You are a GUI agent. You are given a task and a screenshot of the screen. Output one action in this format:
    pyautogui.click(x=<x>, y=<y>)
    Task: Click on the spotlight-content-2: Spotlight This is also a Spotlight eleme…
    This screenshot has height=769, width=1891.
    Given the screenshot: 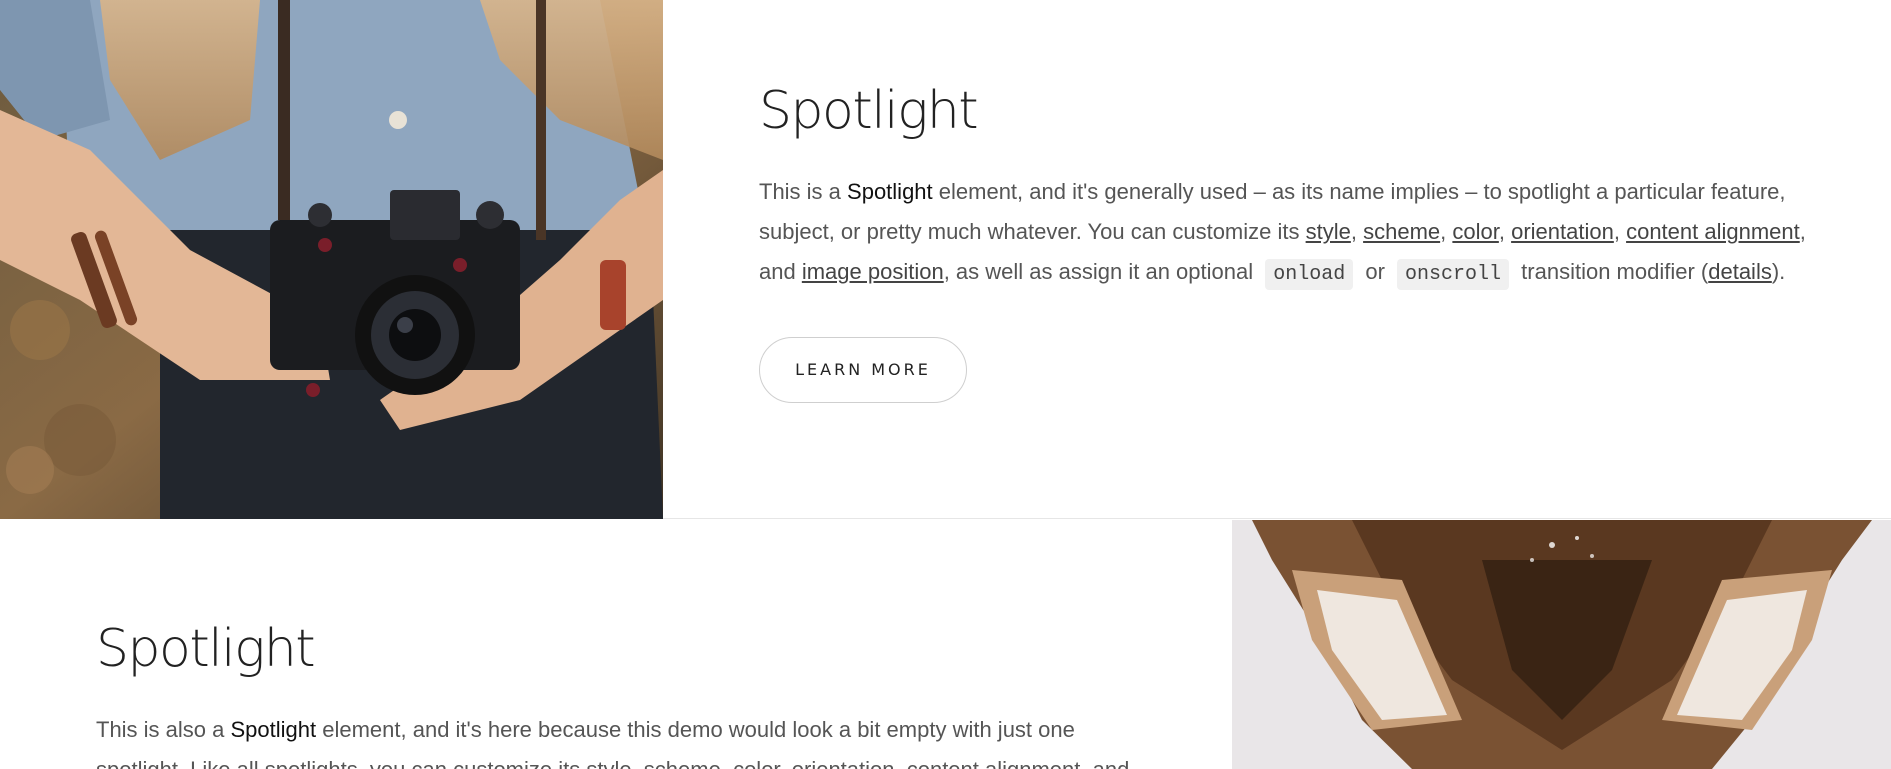 What is the action you would take?
    pyautogui.click(x=621, y=693)
    